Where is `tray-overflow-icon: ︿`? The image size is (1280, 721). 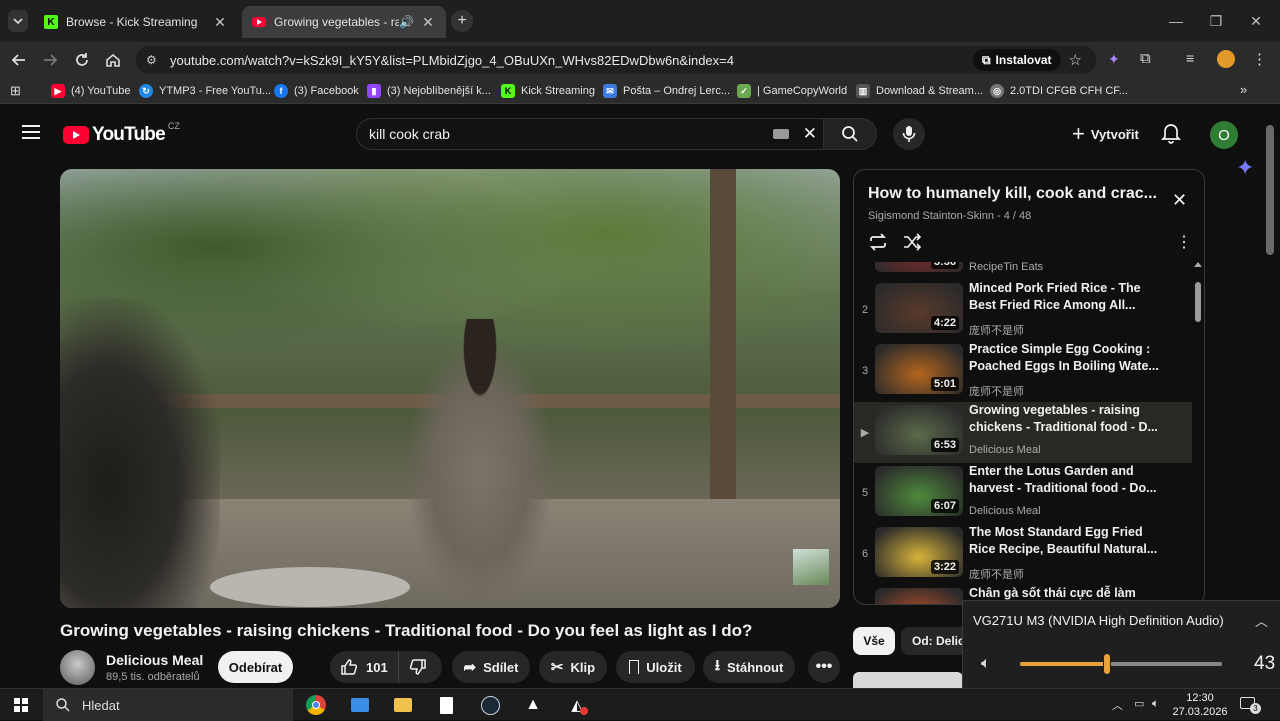
tray-overflow-icon: ︿ is located at coordinates (1117, 705).